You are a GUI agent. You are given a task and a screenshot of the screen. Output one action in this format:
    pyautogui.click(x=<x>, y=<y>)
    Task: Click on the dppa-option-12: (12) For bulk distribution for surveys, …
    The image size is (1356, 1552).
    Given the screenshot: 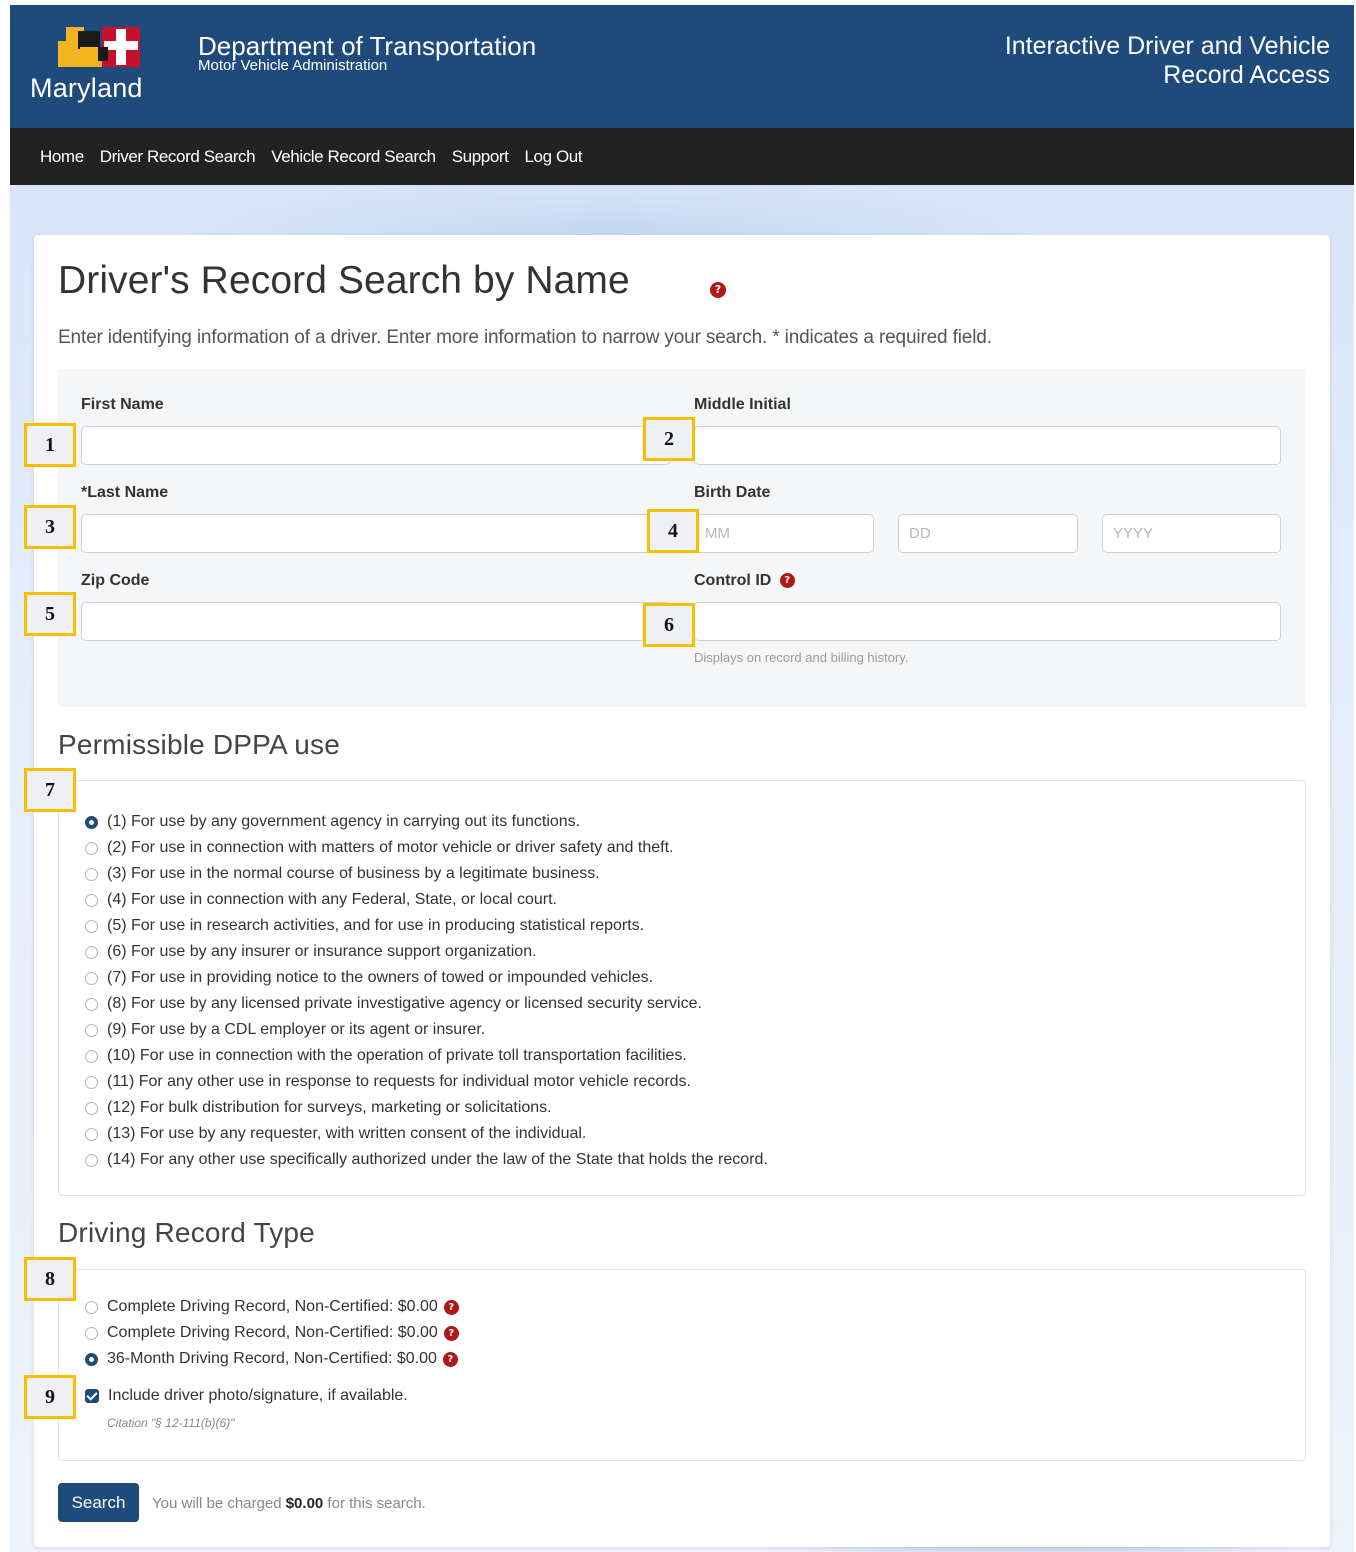 What is the action you would take?
    pyautogui.click(x=426, y=1108)
    